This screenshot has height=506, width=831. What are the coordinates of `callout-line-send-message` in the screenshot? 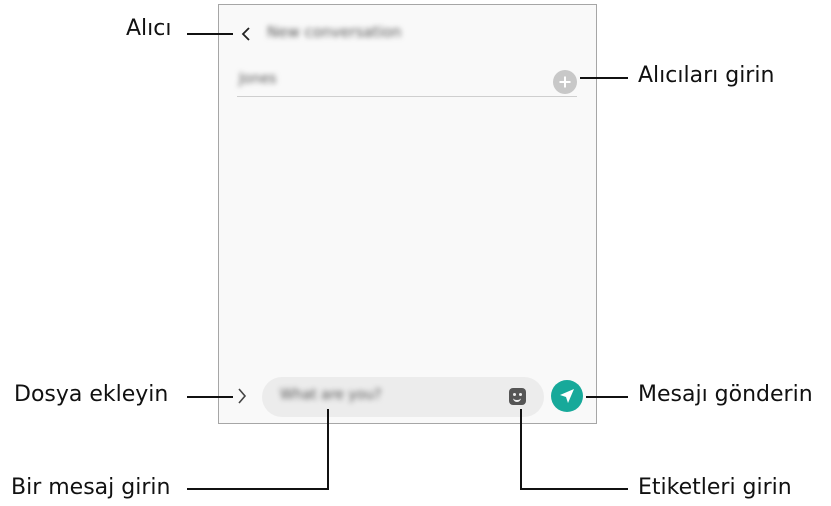 It's located at (607, 397).